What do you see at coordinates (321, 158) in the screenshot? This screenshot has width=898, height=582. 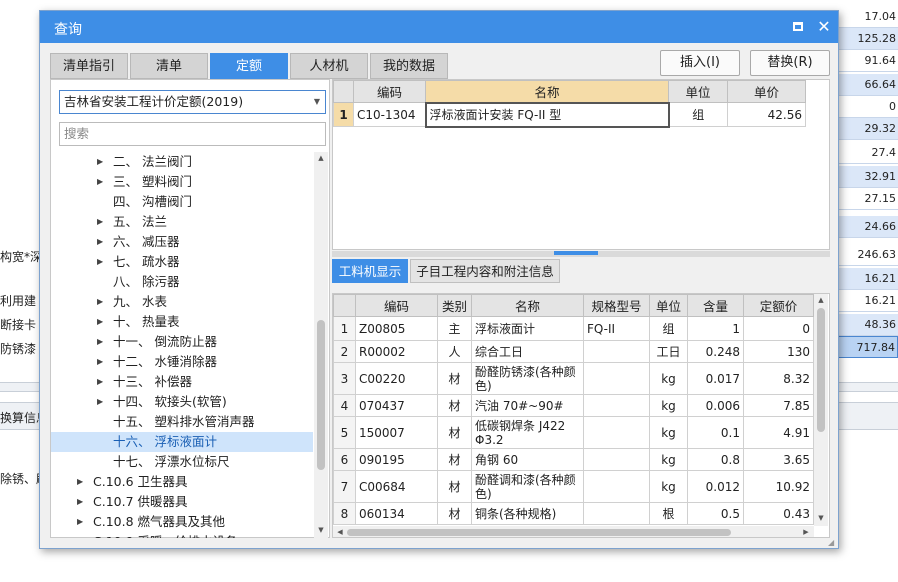 I see `scroll-up-icon: ▲` at bounding box center [321, 158].